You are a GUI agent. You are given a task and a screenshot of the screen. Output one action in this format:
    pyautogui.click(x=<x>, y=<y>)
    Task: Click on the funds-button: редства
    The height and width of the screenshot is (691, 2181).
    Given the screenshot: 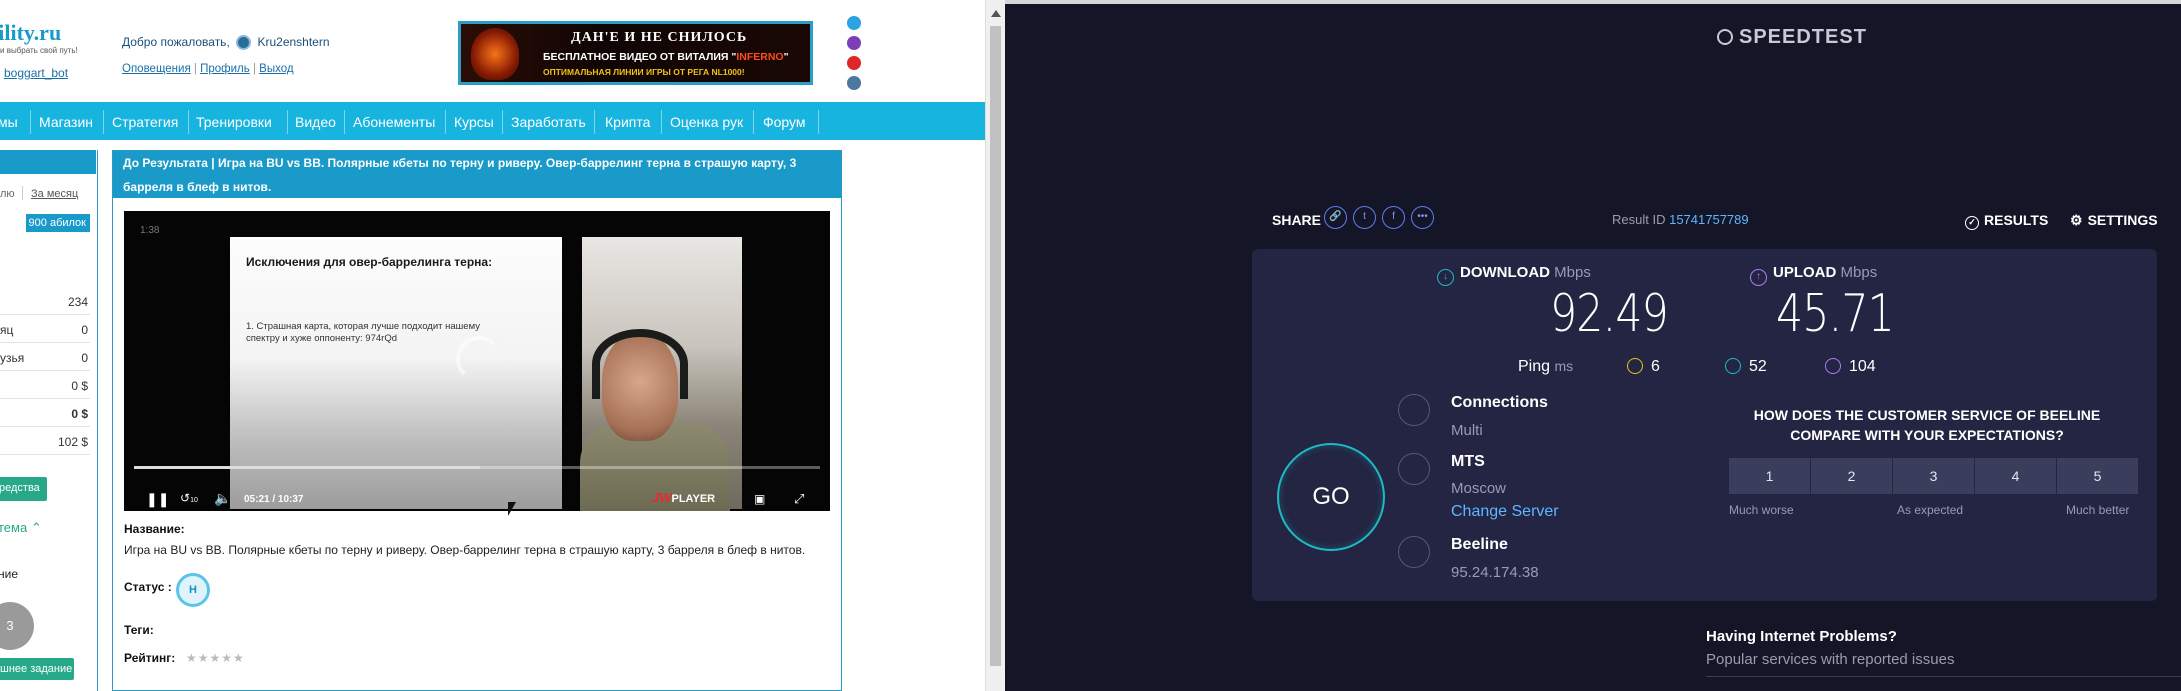 What is the action you would take?
    pyautogui.click(x=23, y=489)
    